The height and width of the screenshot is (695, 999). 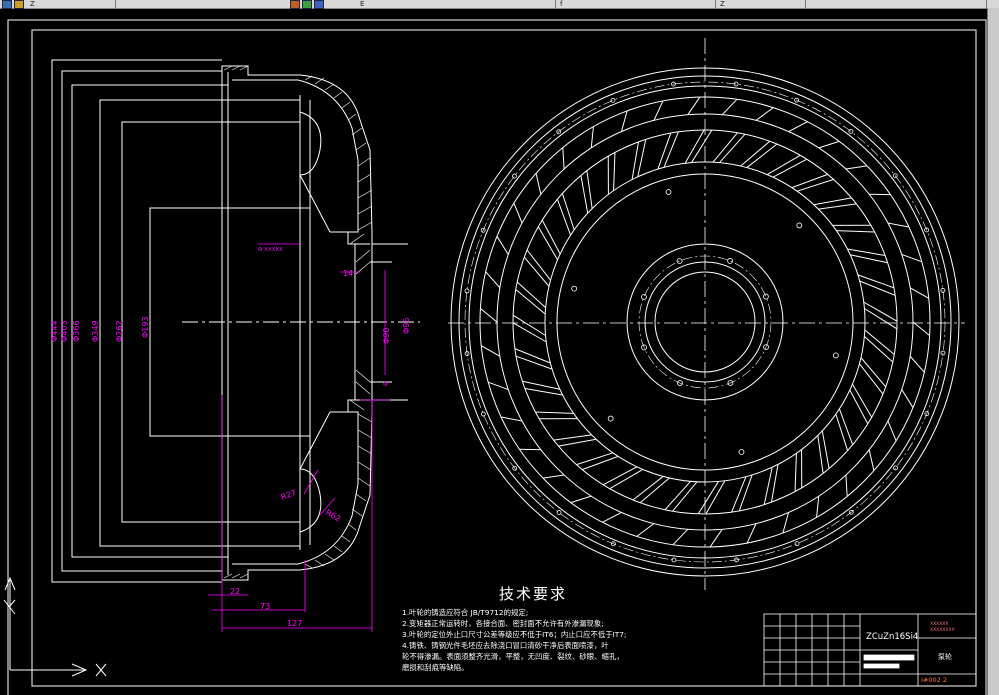 I want to click on dim-d90: Φ90, so click(x=386, y=336).